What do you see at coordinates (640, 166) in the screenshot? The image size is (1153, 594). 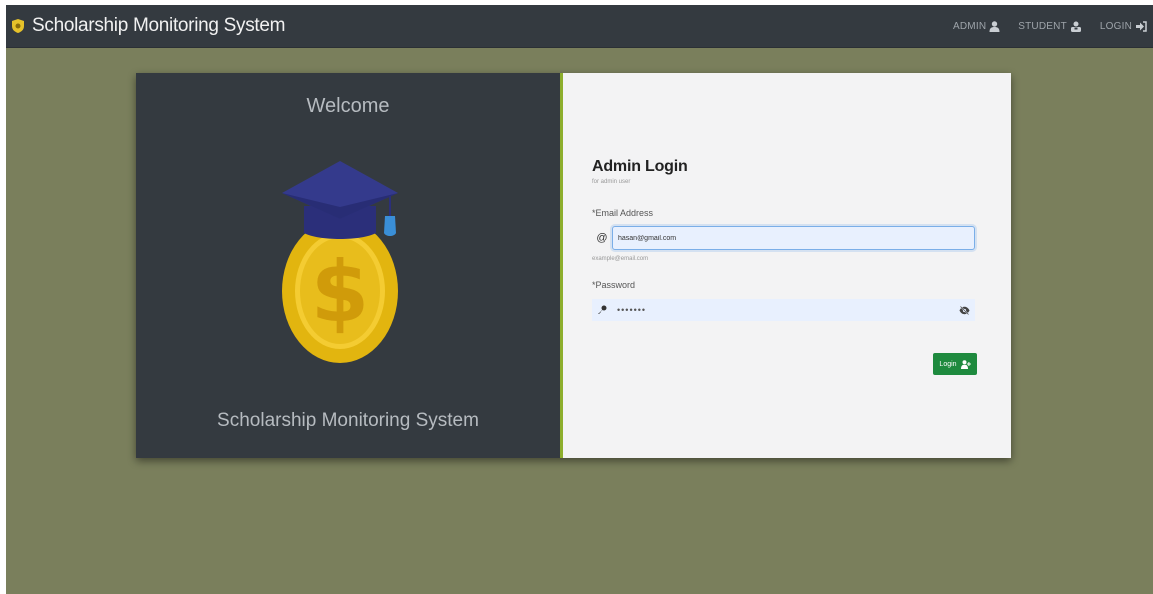 I see `login-title: Admin Login` at bounding box center [640, 166].